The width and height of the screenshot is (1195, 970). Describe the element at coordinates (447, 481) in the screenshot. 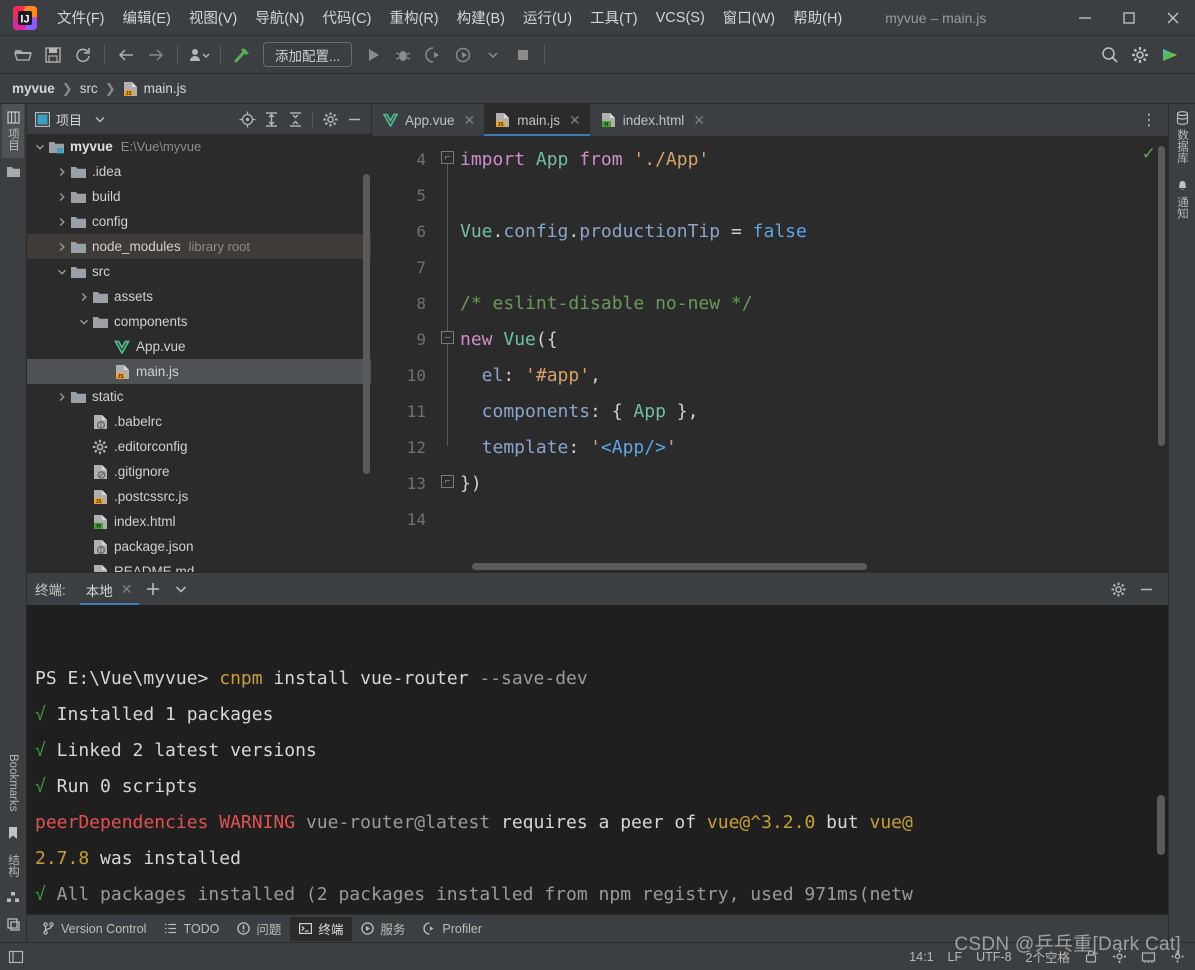

I see `fold-marker-end: ⌐` at that location.